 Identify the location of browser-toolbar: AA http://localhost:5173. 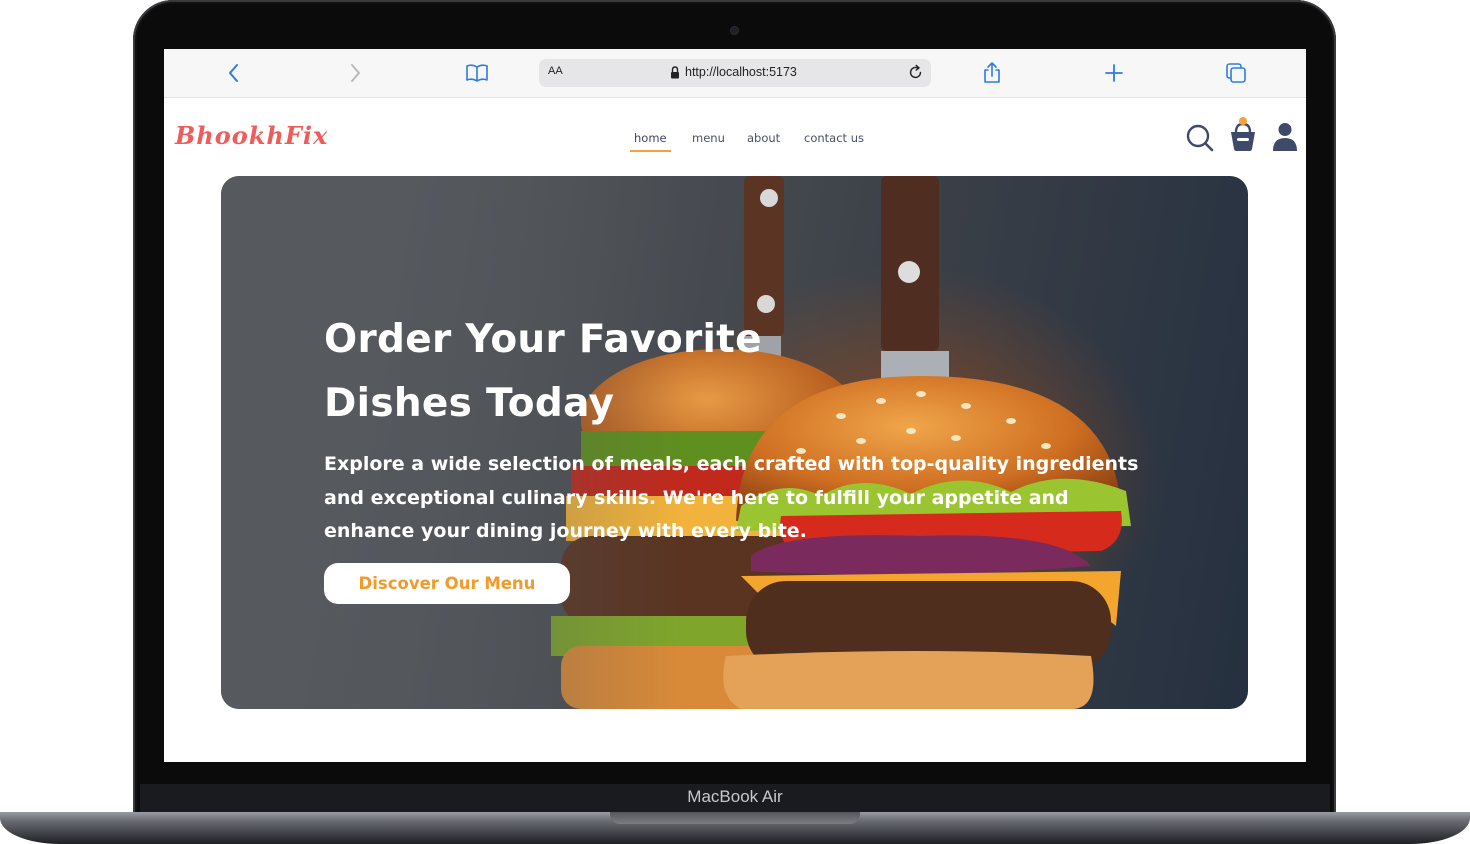
(735, 73).